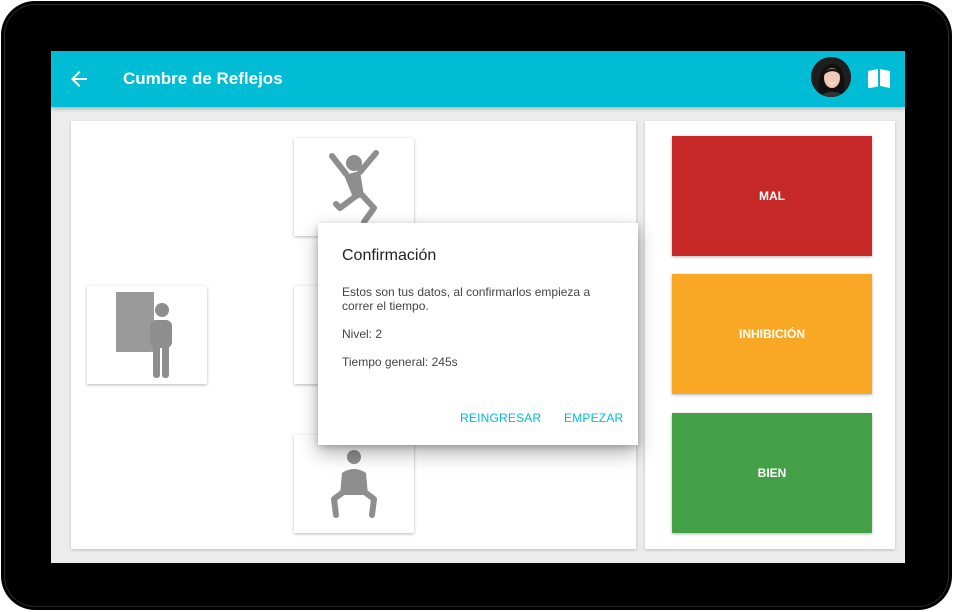 The width and height of the screenshot is (954, 612). Describe the element at coordinates (362, 334) in the screenshot. I see `level-text: Nivel: 2` at that location.